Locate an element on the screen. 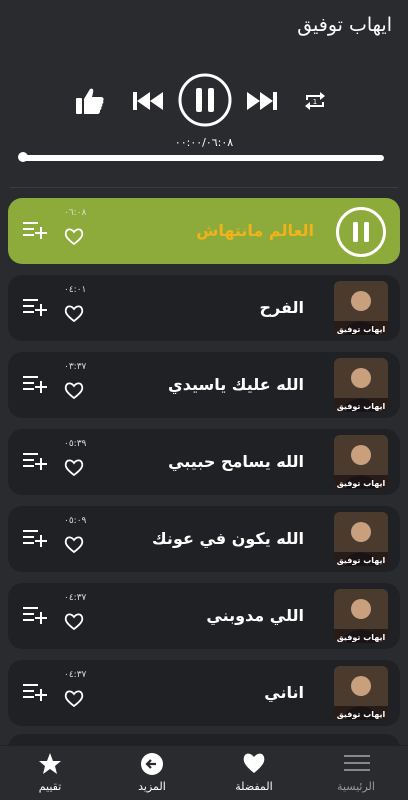 The width and height of the screenshot is (408, 800). nav-favorites: المفضلة is located at coordinates (254, 773).